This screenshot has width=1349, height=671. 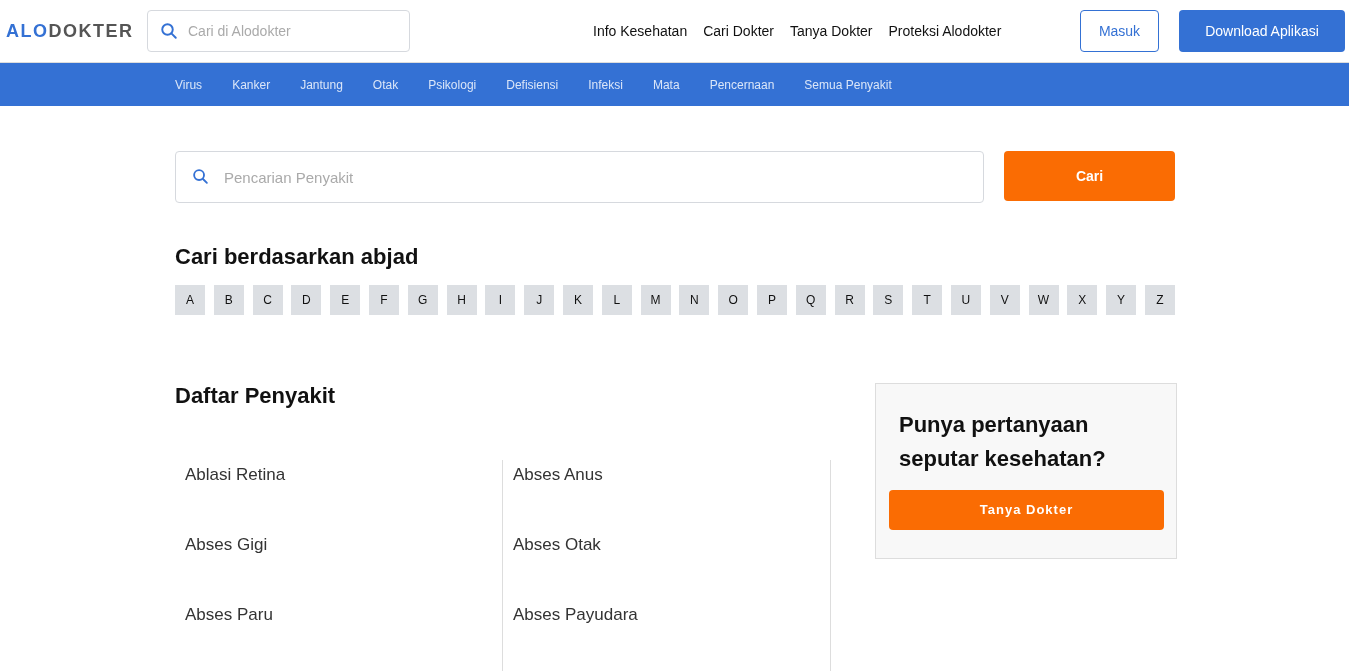 What do you see at coordinates (384, 300) in the screenshot?
I see `letter-button: F` at bounding box center [384, 300].